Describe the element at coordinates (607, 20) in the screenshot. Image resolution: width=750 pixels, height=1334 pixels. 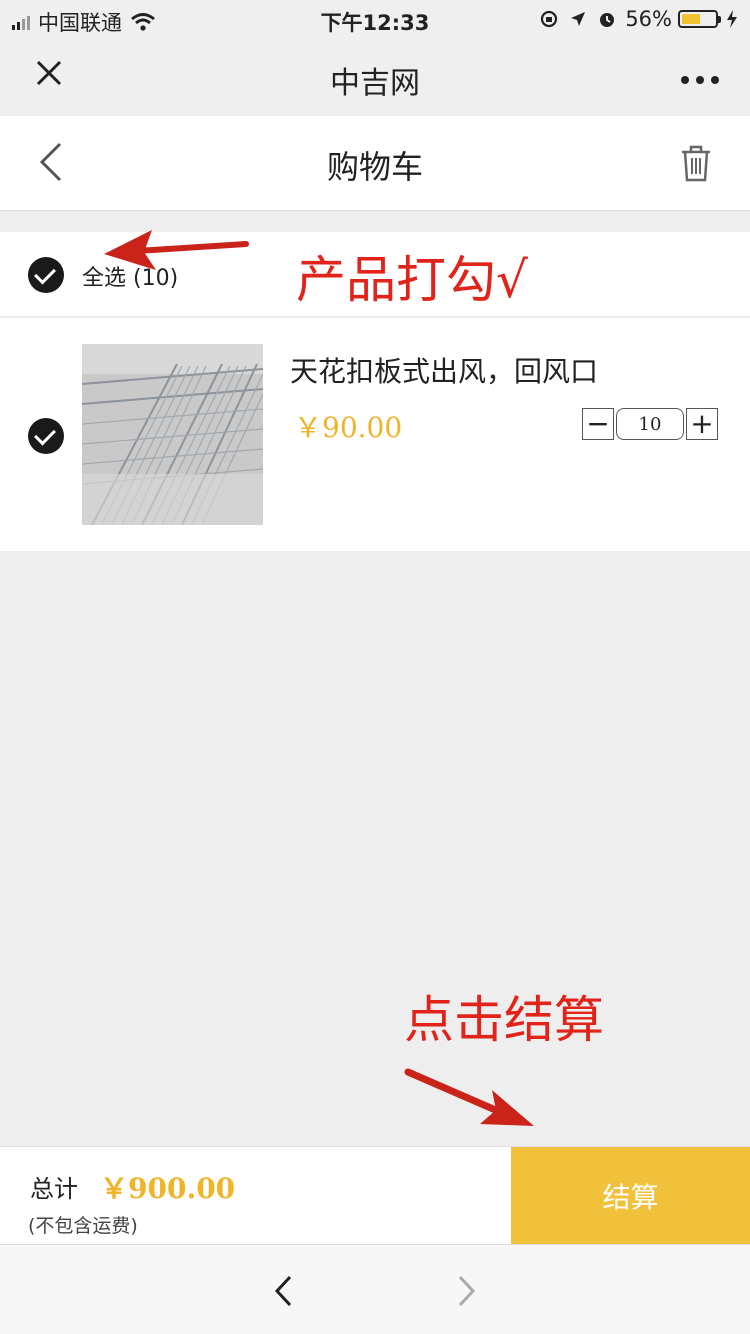
I see `alarm-icon` at that location.